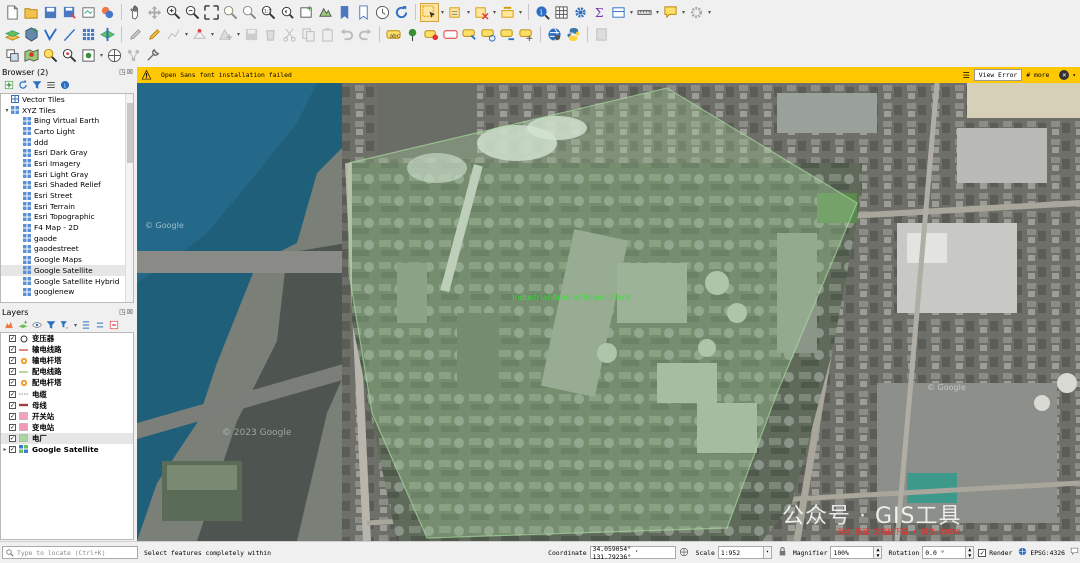  Describe the element at coordinates (67, 405) in the screenshot. I see `layer-item: ✓ 母线` at that location.